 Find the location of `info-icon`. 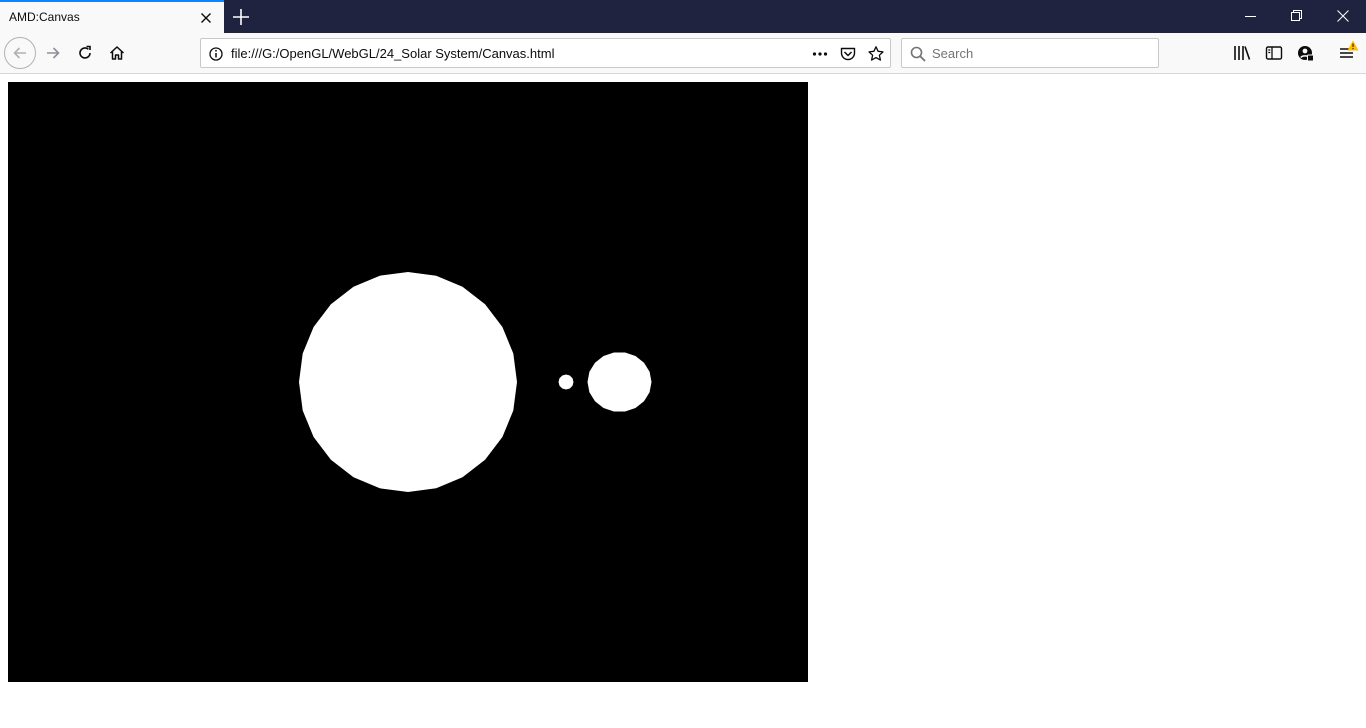

info-icon is located at coordinates (216, 54).